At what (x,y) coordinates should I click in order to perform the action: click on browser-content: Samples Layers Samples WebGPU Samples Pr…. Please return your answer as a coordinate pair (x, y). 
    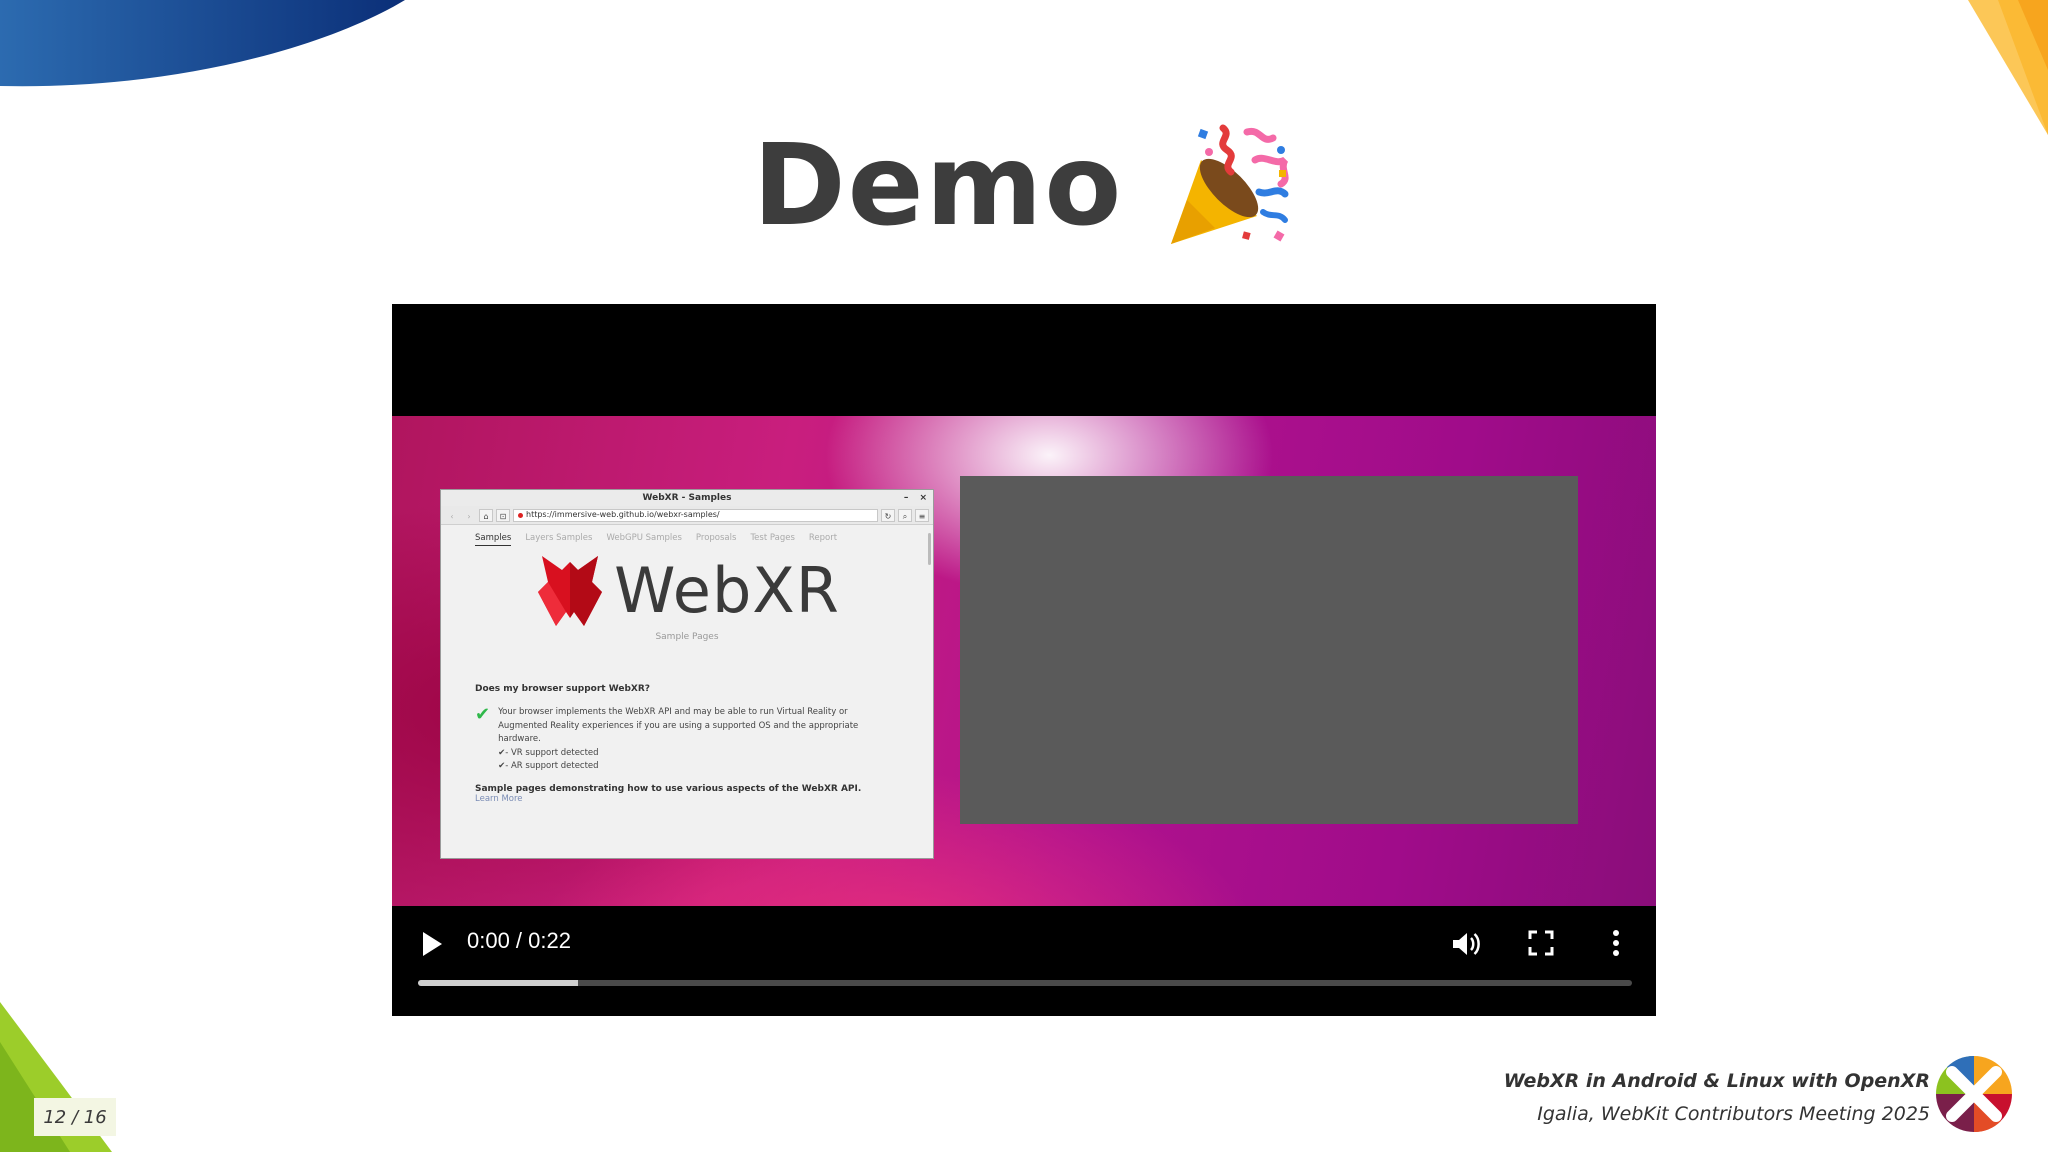
    Looking at the image, I should click on (687, 692).